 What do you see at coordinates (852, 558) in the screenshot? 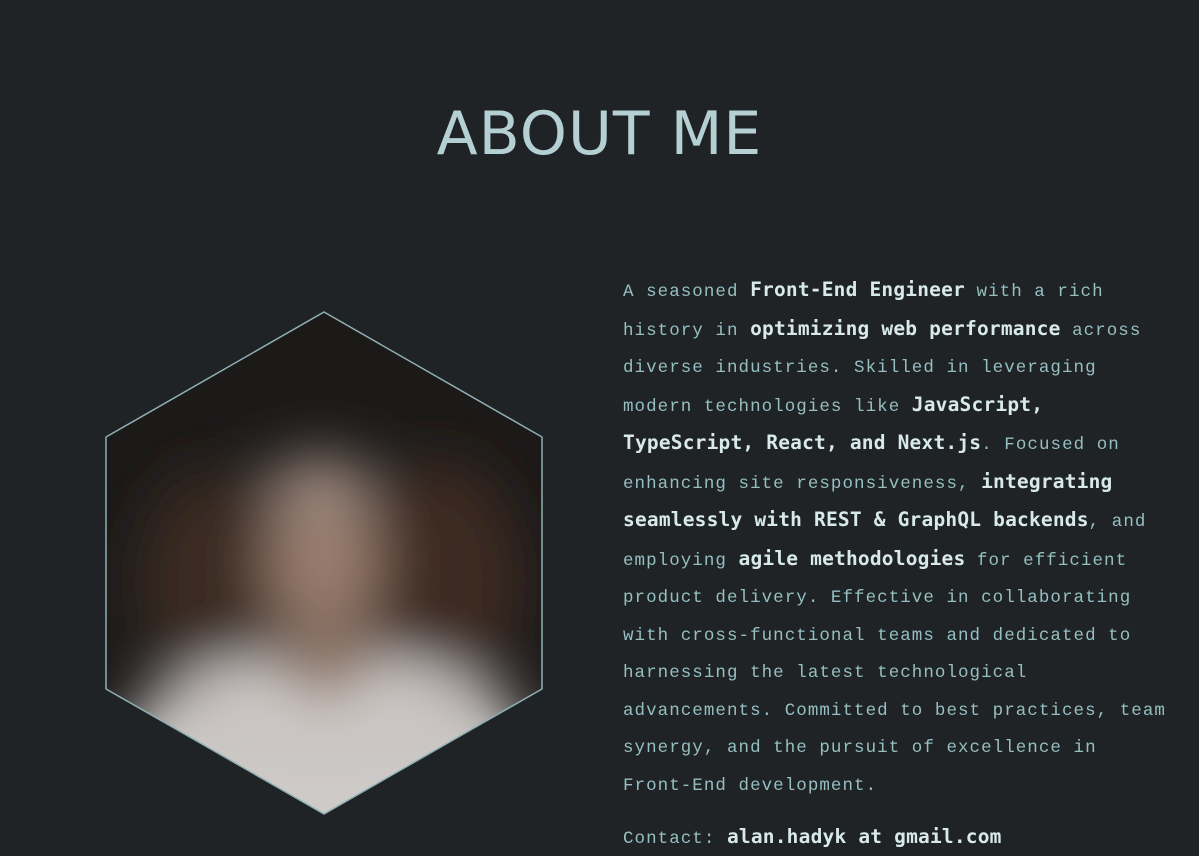
I see `bio-highlight: agile methodologies` at bounding box center [852, 558].